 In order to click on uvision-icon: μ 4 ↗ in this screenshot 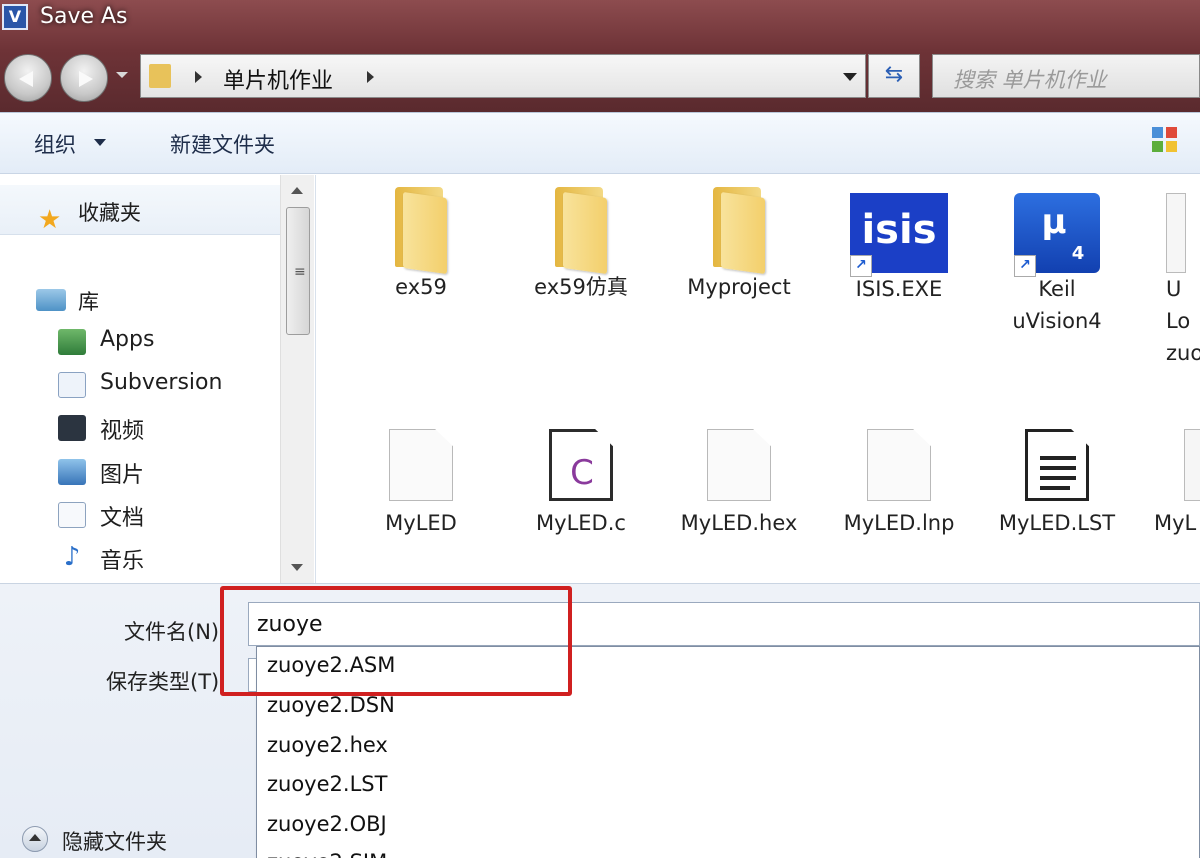, I will do `click(1057, 235)`.